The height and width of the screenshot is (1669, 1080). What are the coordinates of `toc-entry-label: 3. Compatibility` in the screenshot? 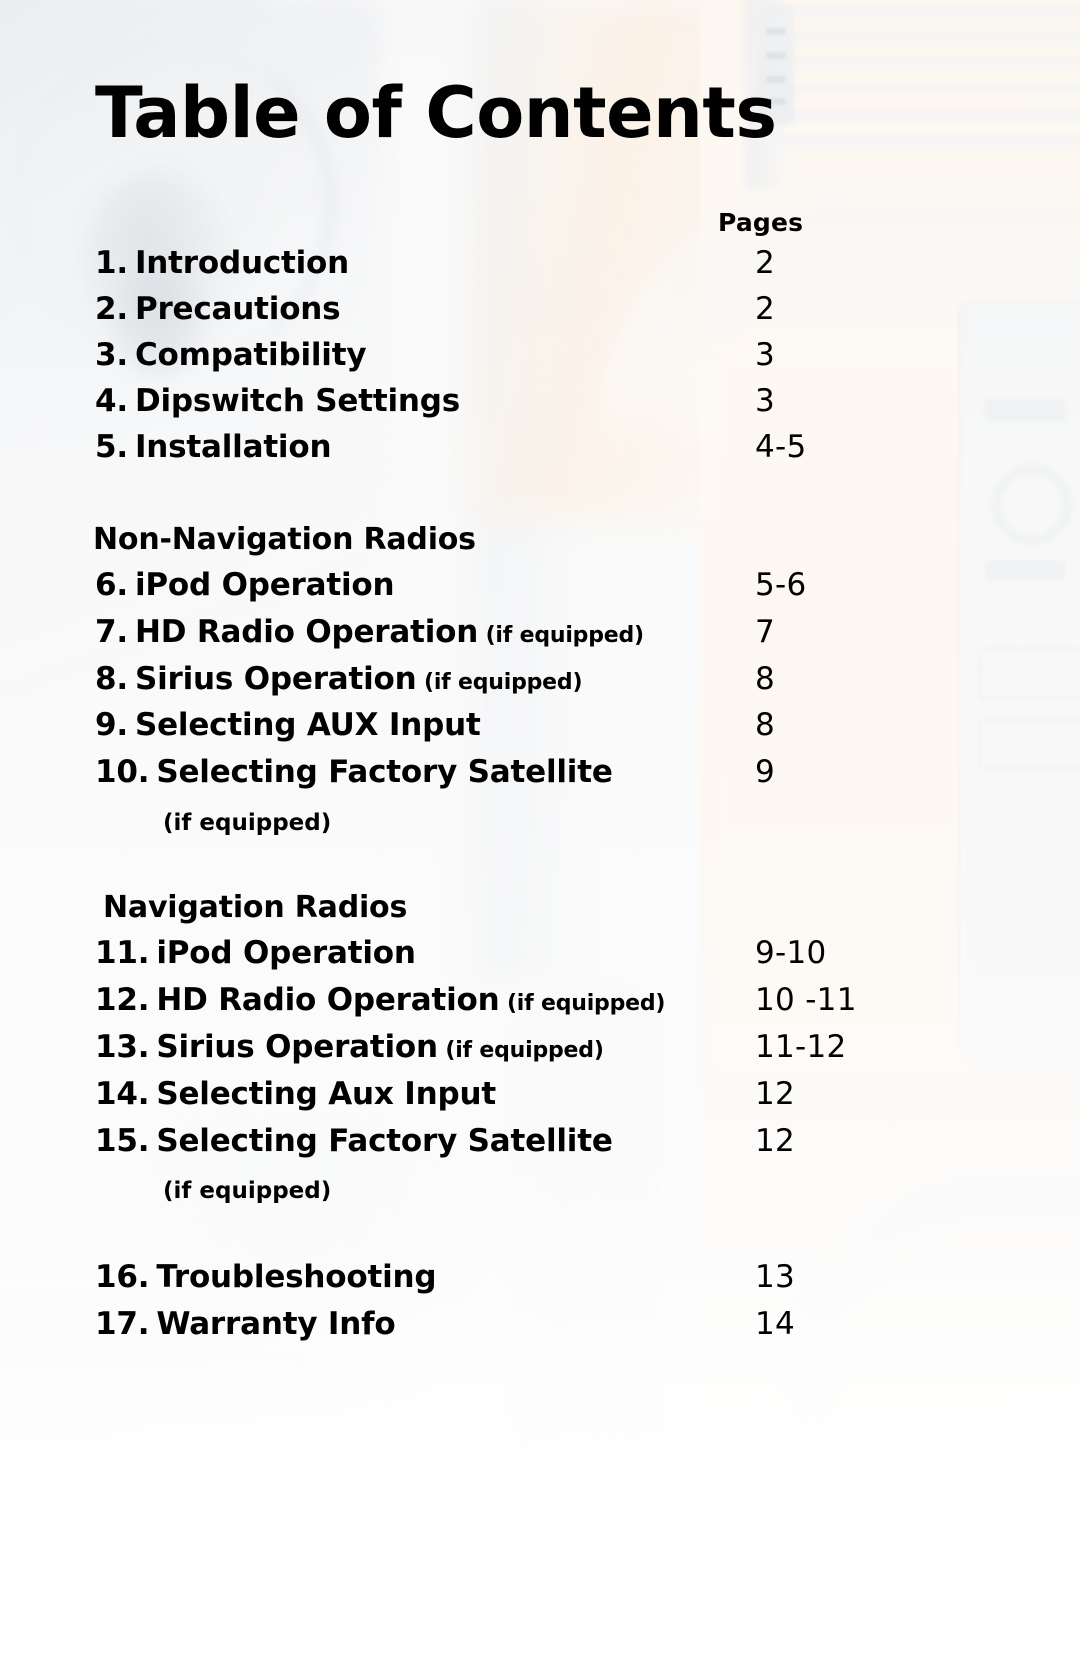 It's located at (231, 355).